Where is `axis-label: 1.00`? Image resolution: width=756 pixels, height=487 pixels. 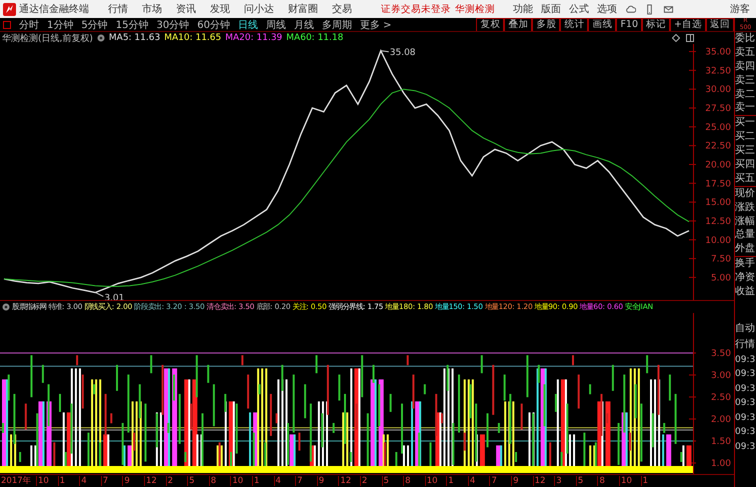
axis-label: 1.00 is located at coordinates (720, 464).